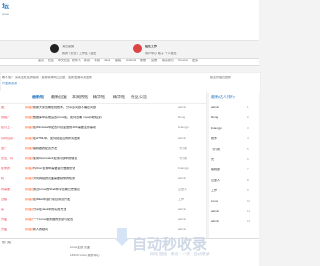 Image resolution: width=320 pixels, height=266 pixels. I want to click on tab-latest: 最新帖, so click(38, 97).